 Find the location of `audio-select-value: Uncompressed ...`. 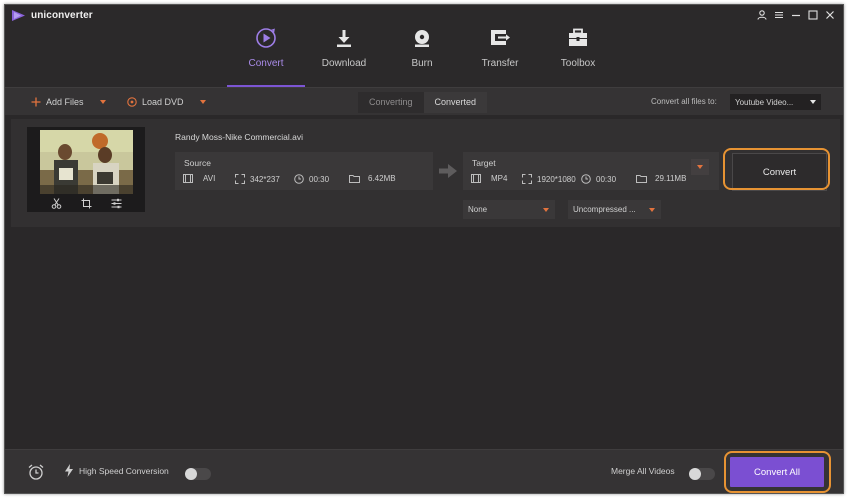

audio-select-value: Uncompressed ... is located at coordinates (604, 209).